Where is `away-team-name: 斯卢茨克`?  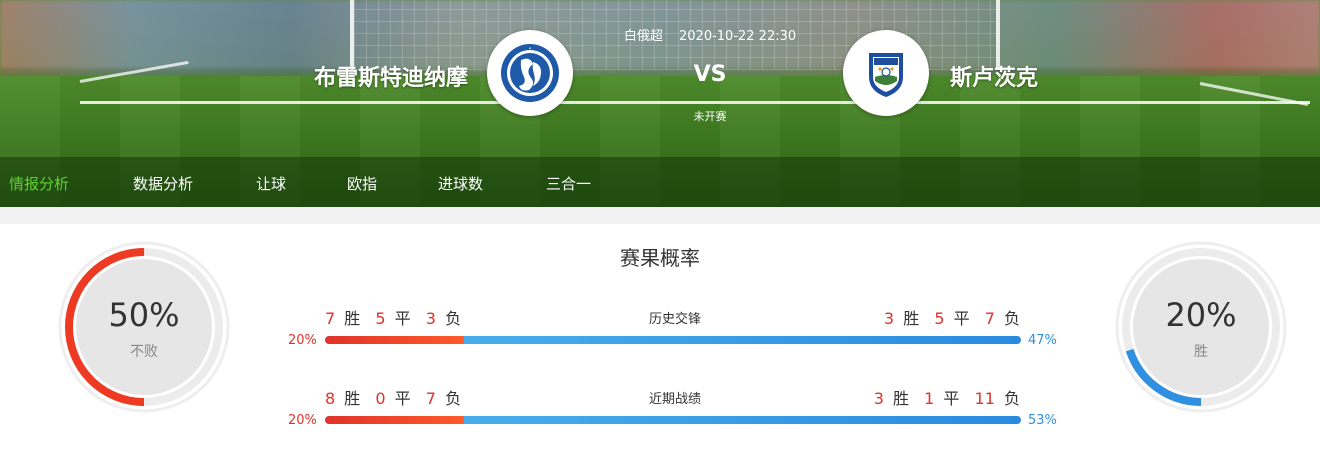 away-team-name: 斯卢茨克 is located at coordinates (994, 76).